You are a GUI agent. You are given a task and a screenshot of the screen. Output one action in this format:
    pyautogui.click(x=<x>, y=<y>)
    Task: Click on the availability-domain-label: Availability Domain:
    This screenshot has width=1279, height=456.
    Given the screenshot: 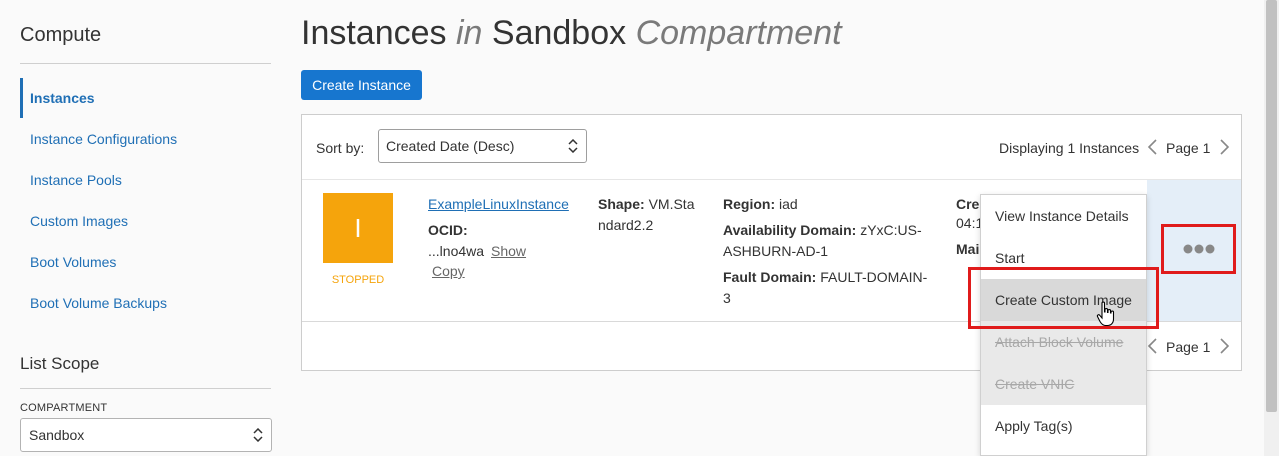 What is the action you would take?
    pyautogui.click(x=790, y=230)
    